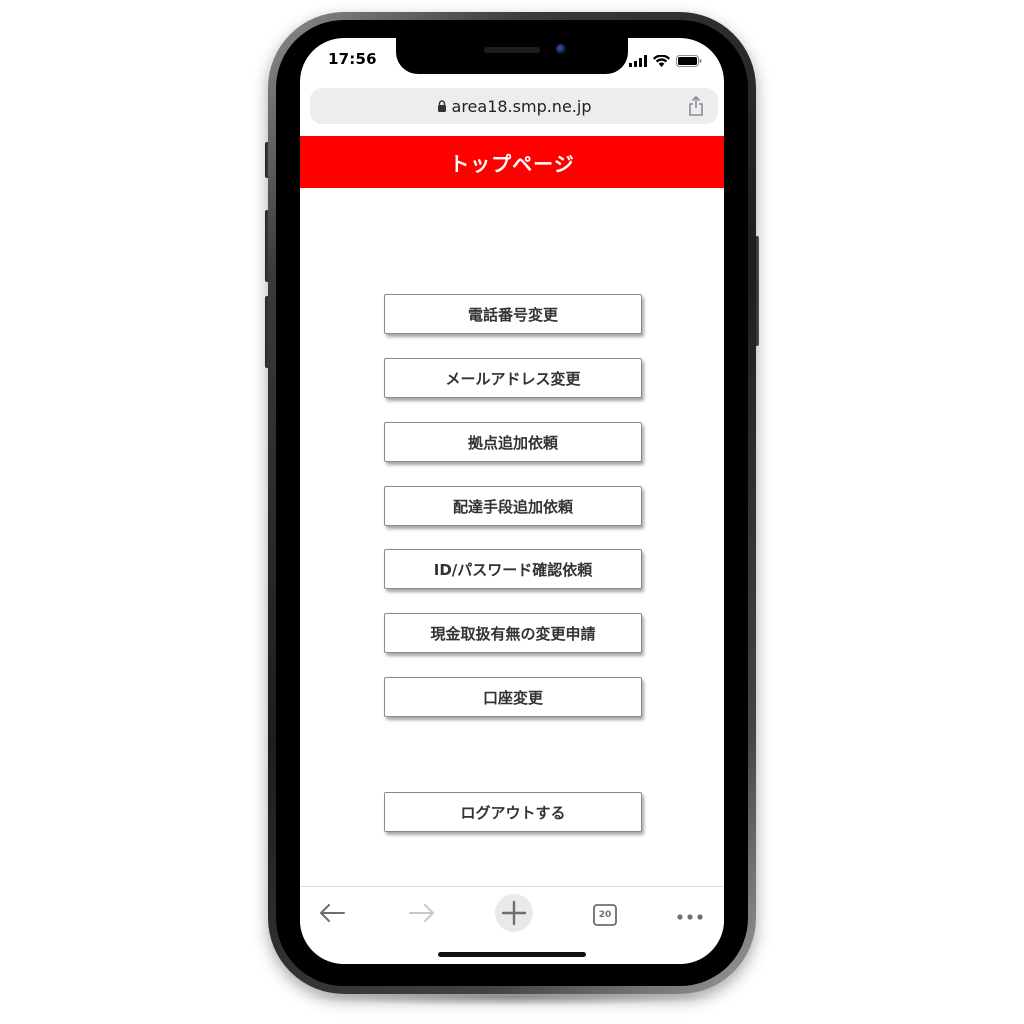 The height and width of the screenshot is (1024, 1024). Describe the element at coordinates (696, 107) in the screenshot. I see `share-icon` at that location.